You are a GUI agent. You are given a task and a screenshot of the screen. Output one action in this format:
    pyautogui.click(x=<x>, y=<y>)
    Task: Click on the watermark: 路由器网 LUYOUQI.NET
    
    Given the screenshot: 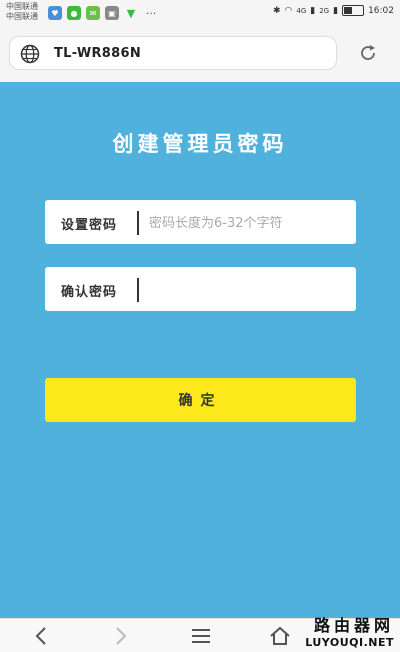 What is the action you would take?
    pyautogui.click(x=349, y=630)
    